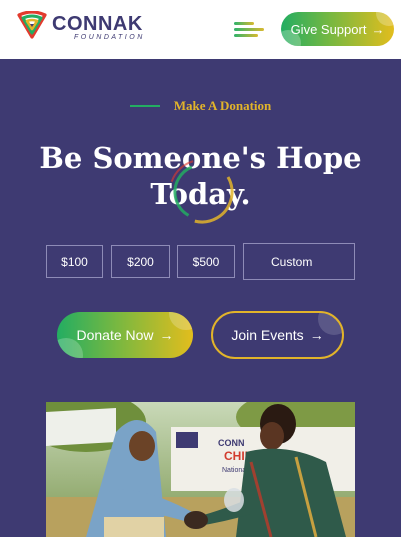 The height and width of the screenshot is (537, 401). What do you see at coordinates (200, 29) in the screenshot?
I see `site-header: CONNAK FOUNDATION Give Support →` at bounding box center [200, 29].